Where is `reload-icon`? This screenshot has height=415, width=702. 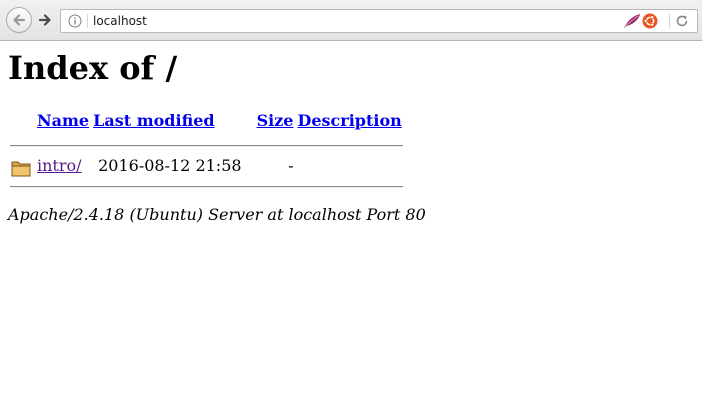
reload-icon is located at coordinates (682, 21).